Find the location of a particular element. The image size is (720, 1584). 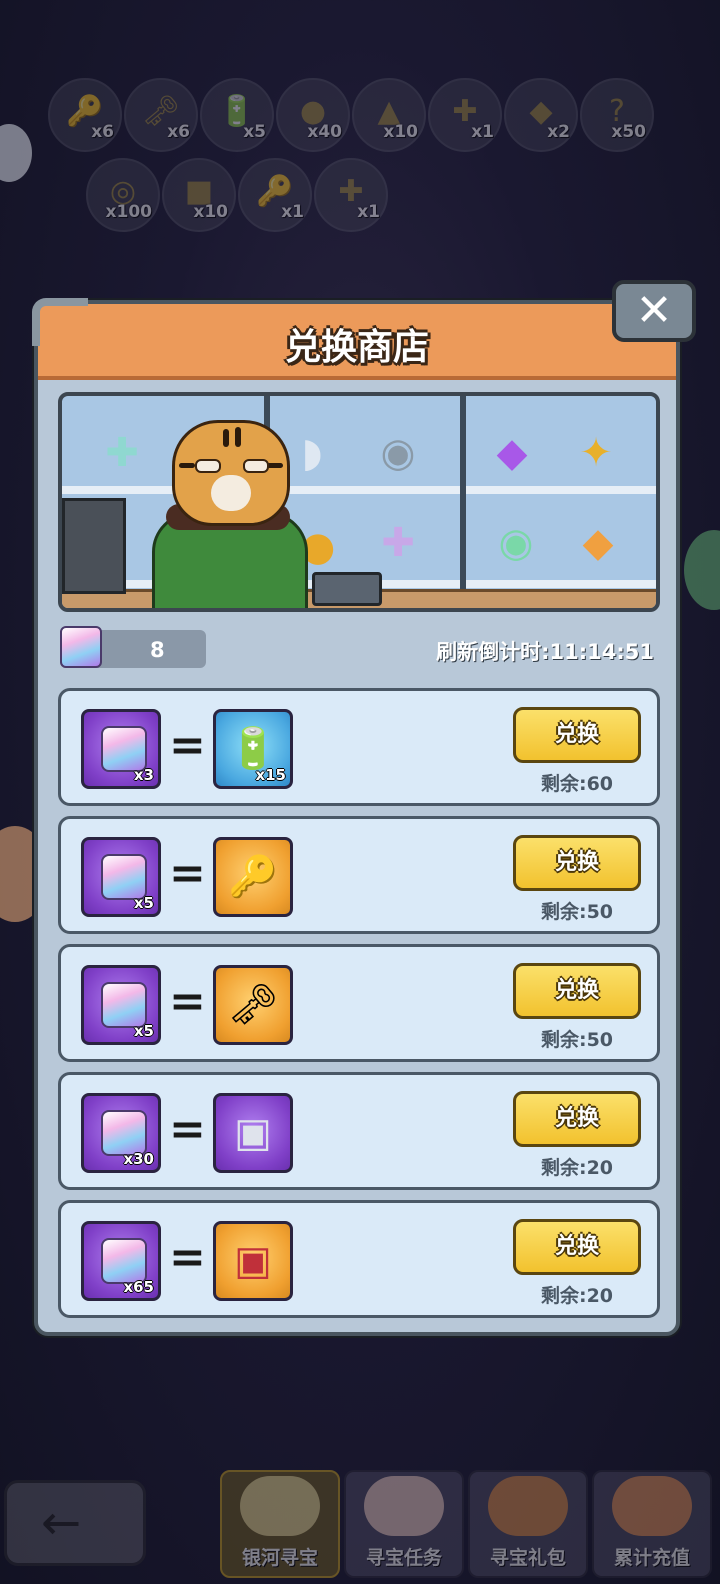

modal-header: 兑换商店 is located at coordinates (357, 342).